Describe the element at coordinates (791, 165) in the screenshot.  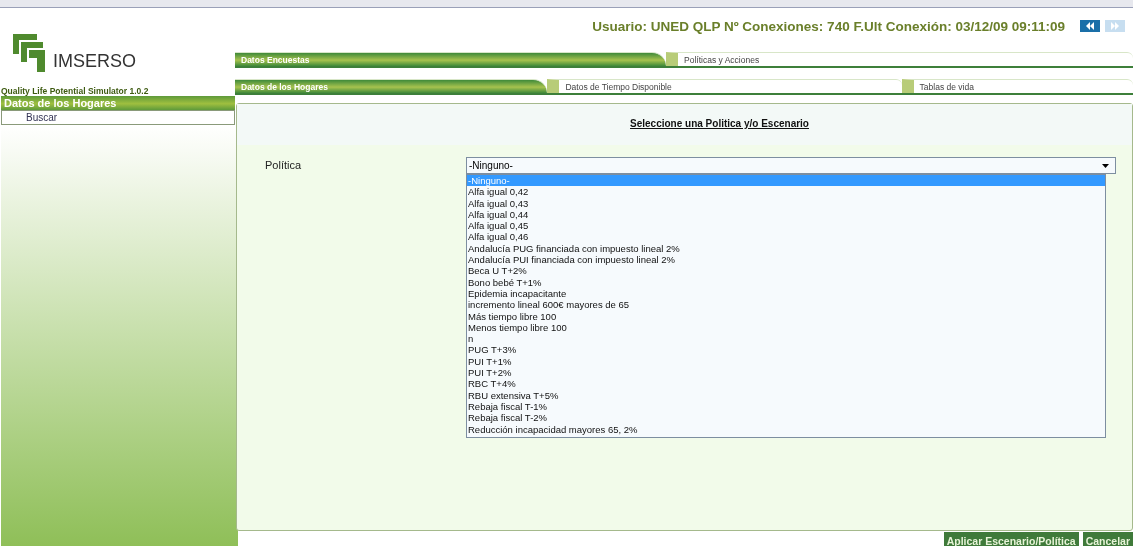
I see `policy-select: -Ninguno-` at that location.